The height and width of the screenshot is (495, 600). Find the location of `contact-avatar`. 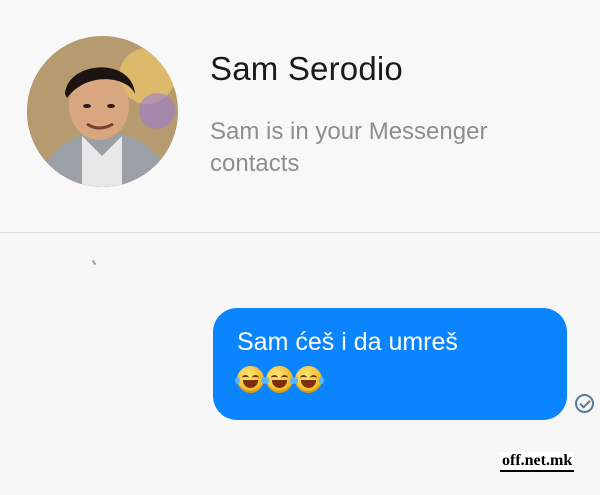

contact-avatar is located at coordinates (102, 111).